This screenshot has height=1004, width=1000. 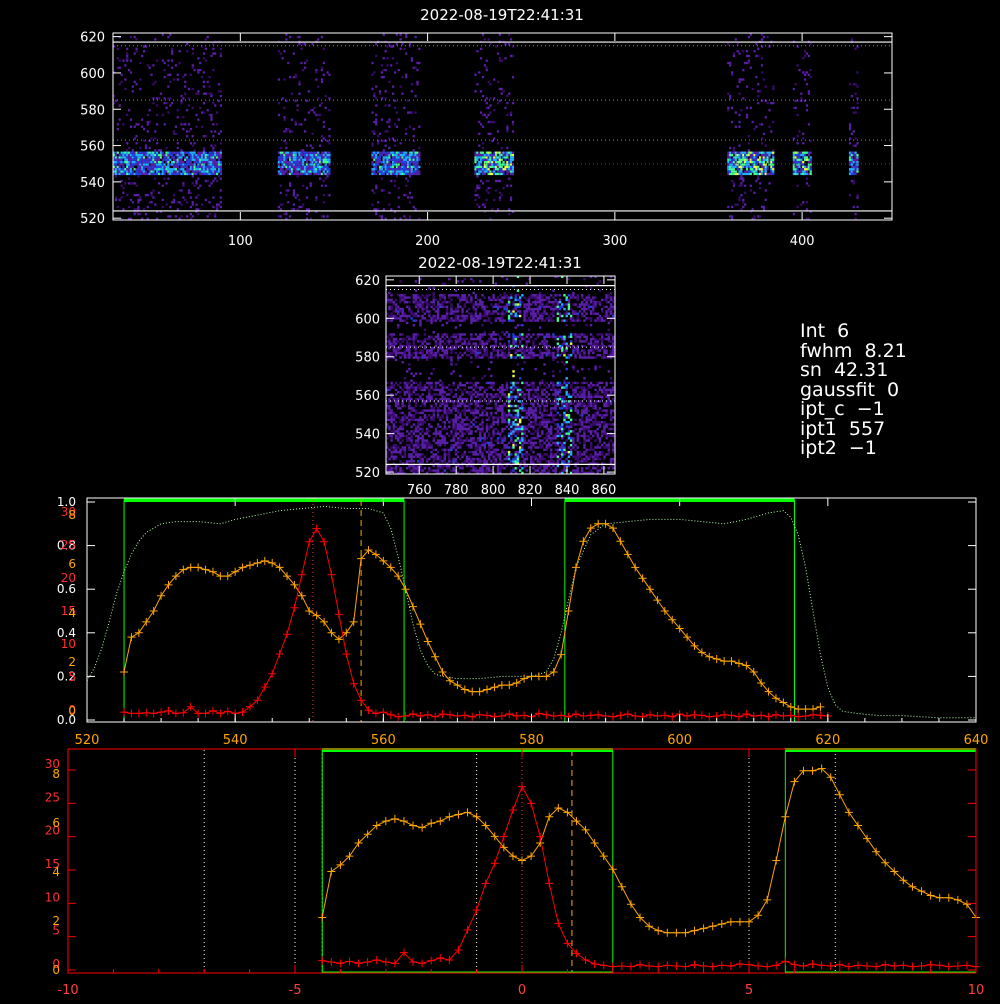 What do you see at coordinates (240, 241) in the screenshot?
I see `x-tick-label: 100` at bounding box center [240, 241].